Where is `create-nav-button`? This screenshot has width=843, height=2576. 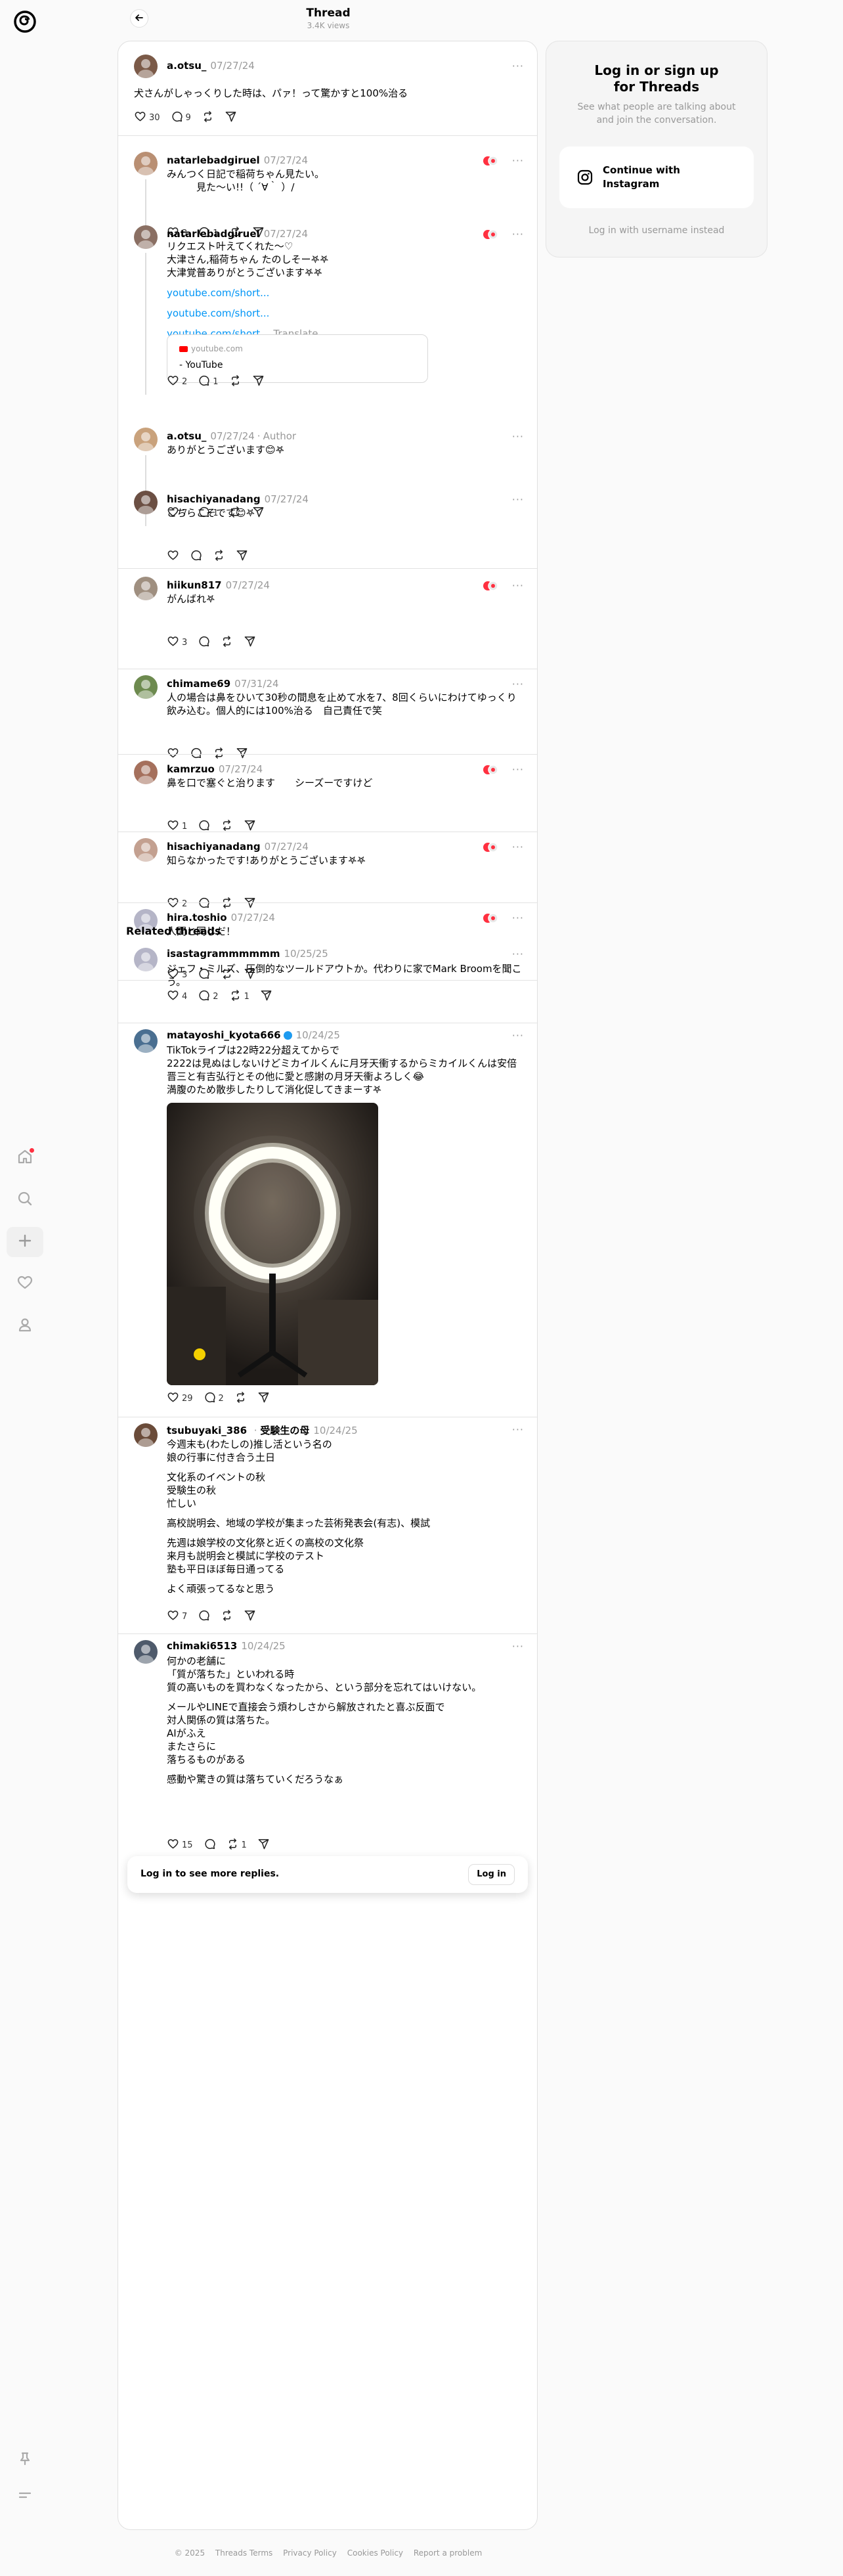
create-nav-button is located at coordinates (25, 1242).